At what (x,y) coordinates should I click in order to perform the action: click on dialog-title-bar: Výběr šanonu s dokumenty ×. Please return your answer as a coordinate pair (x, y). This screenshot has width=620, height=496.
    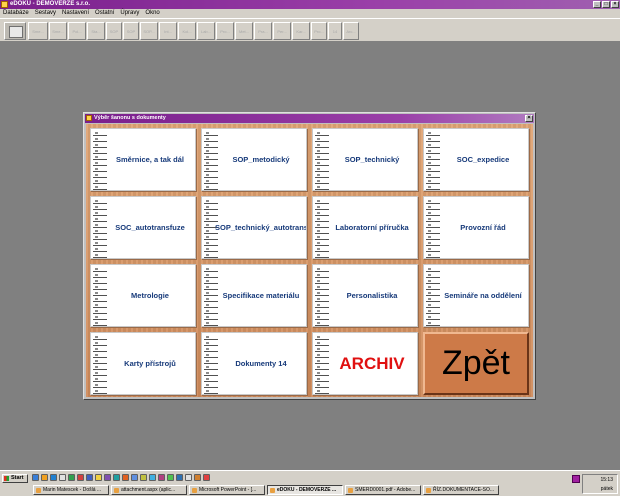
    Looking at the image, I should click on (309, 118).